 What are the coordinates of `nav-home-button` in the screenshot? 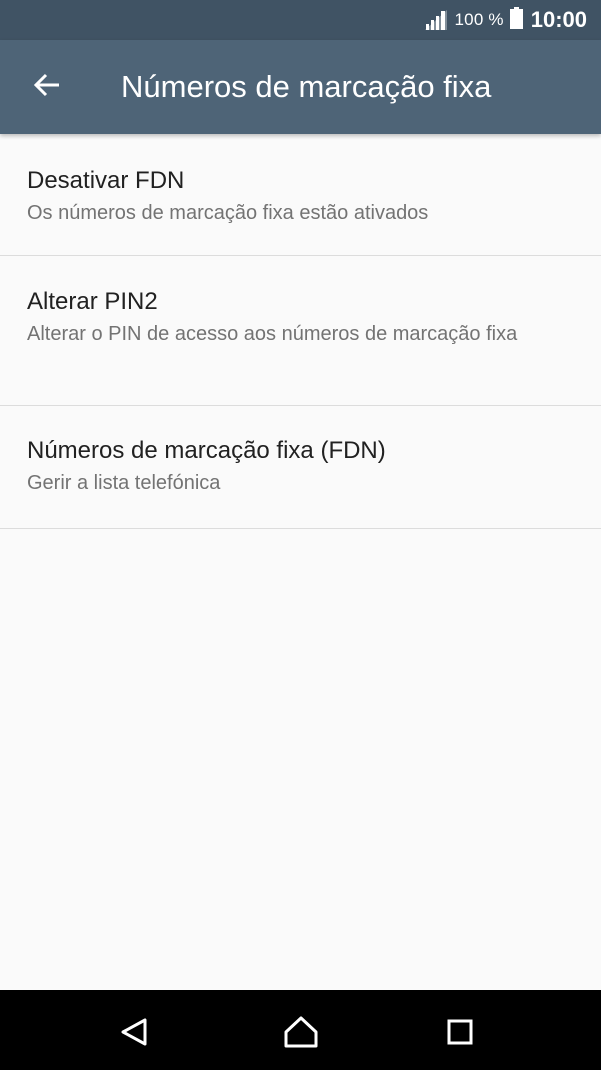 It's located at (301, 1032).